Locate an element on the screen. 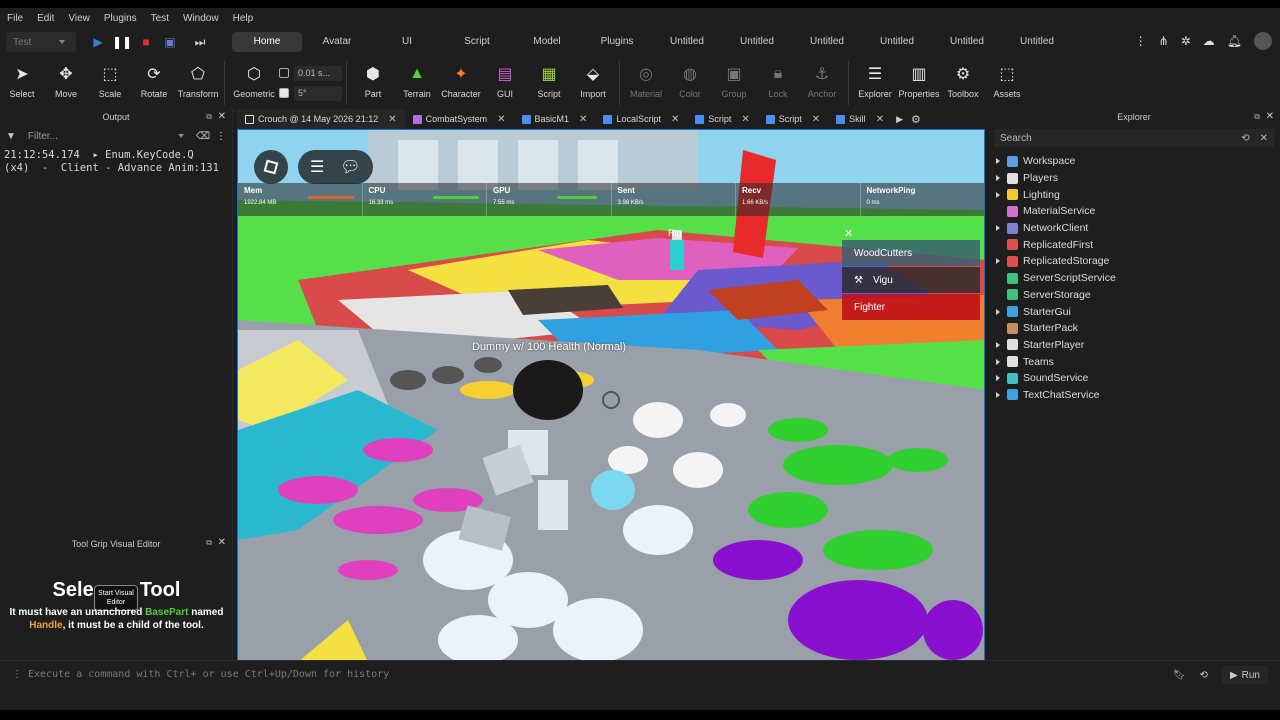 This screenshot has height=720, width=1280. explorer-item-serverstorage: ServerStorage is located at coordinates (1134, 295).